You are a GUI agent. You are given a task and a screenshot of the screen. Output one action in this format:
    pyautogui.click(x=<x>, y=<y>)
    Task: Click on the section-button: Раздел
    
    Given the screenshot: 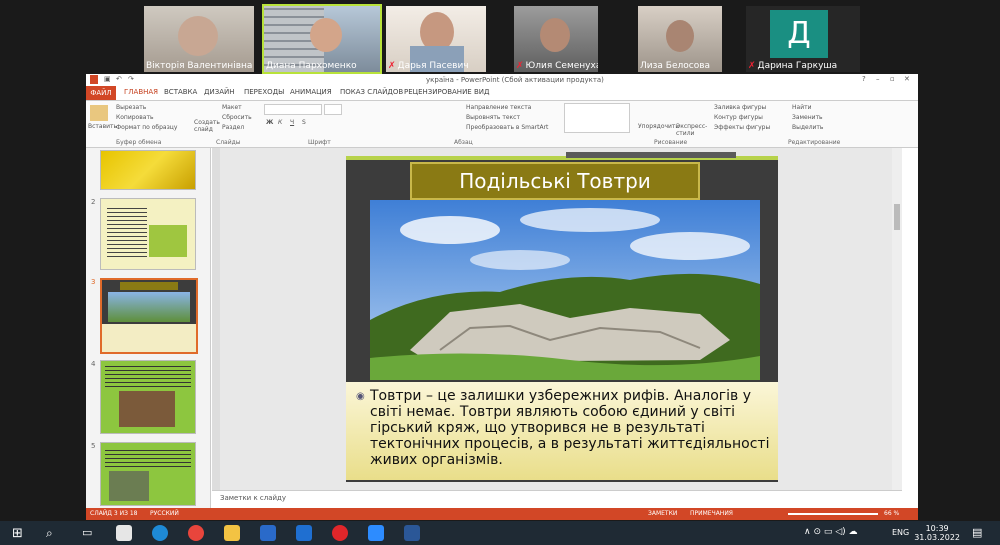 What is the action you would take?
    pyautogui.click(x=233, y=127)
    